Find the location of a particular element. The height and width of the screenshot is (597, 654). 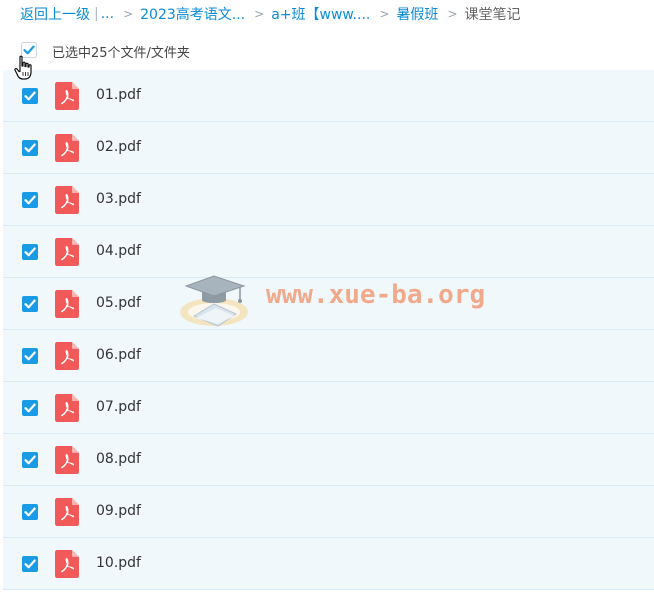

file-name: 05.pdf is located at coordinates (118, 303).